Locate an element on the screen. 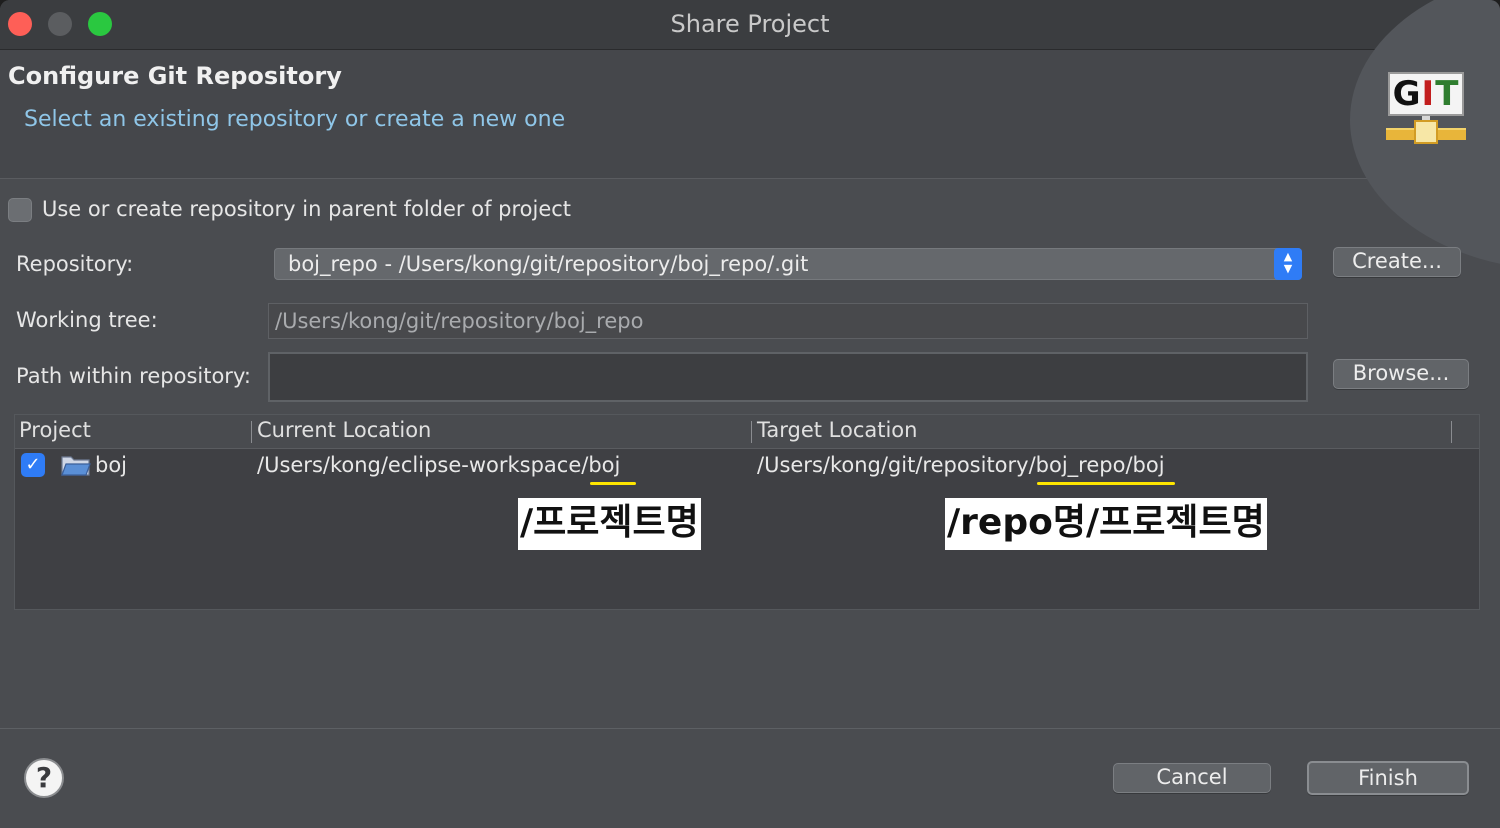  title-bar: Share Project is located at coordinates (750, 25).